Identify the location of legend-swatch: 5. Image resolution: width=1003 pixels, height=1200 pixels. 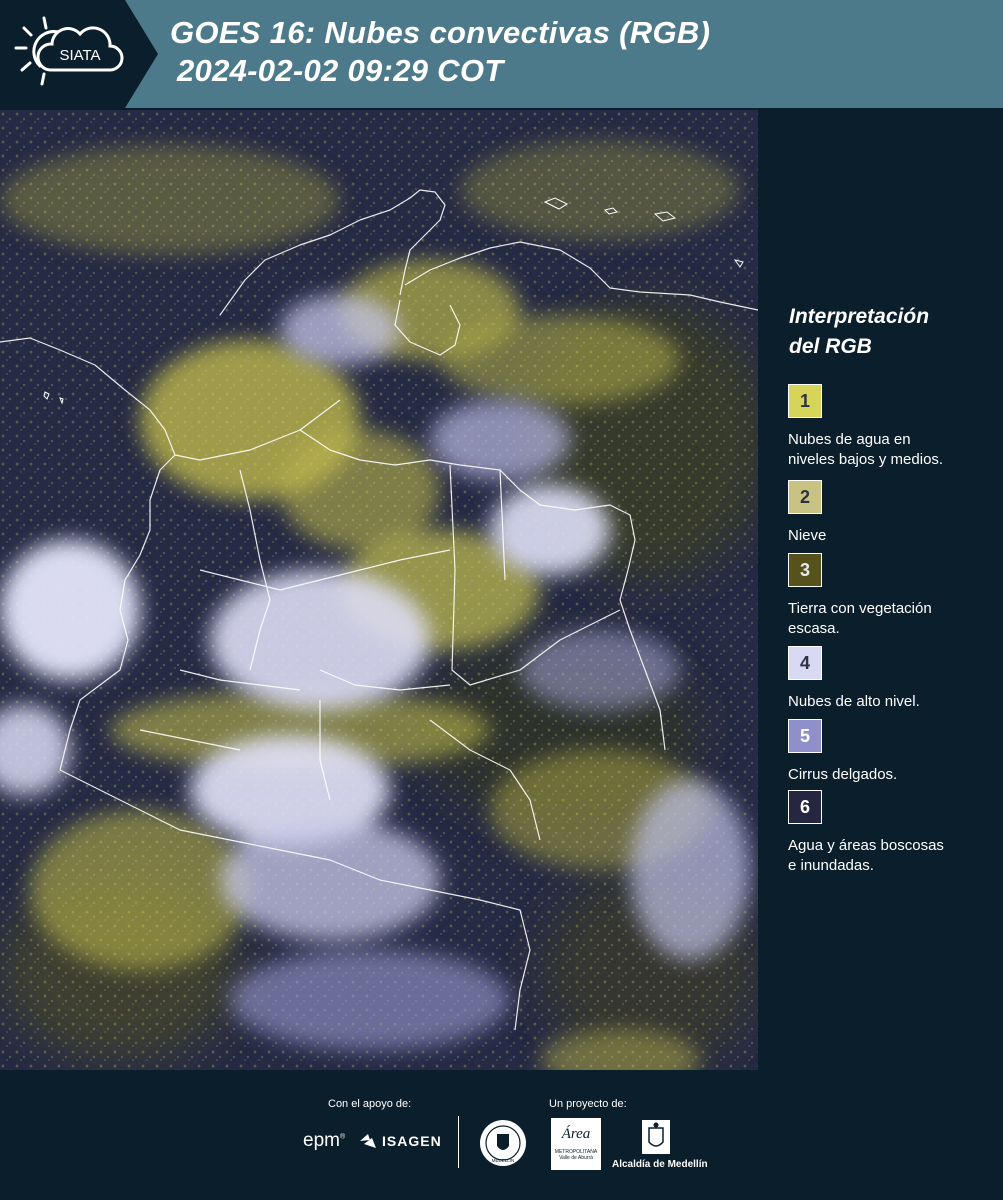
(805, 736).